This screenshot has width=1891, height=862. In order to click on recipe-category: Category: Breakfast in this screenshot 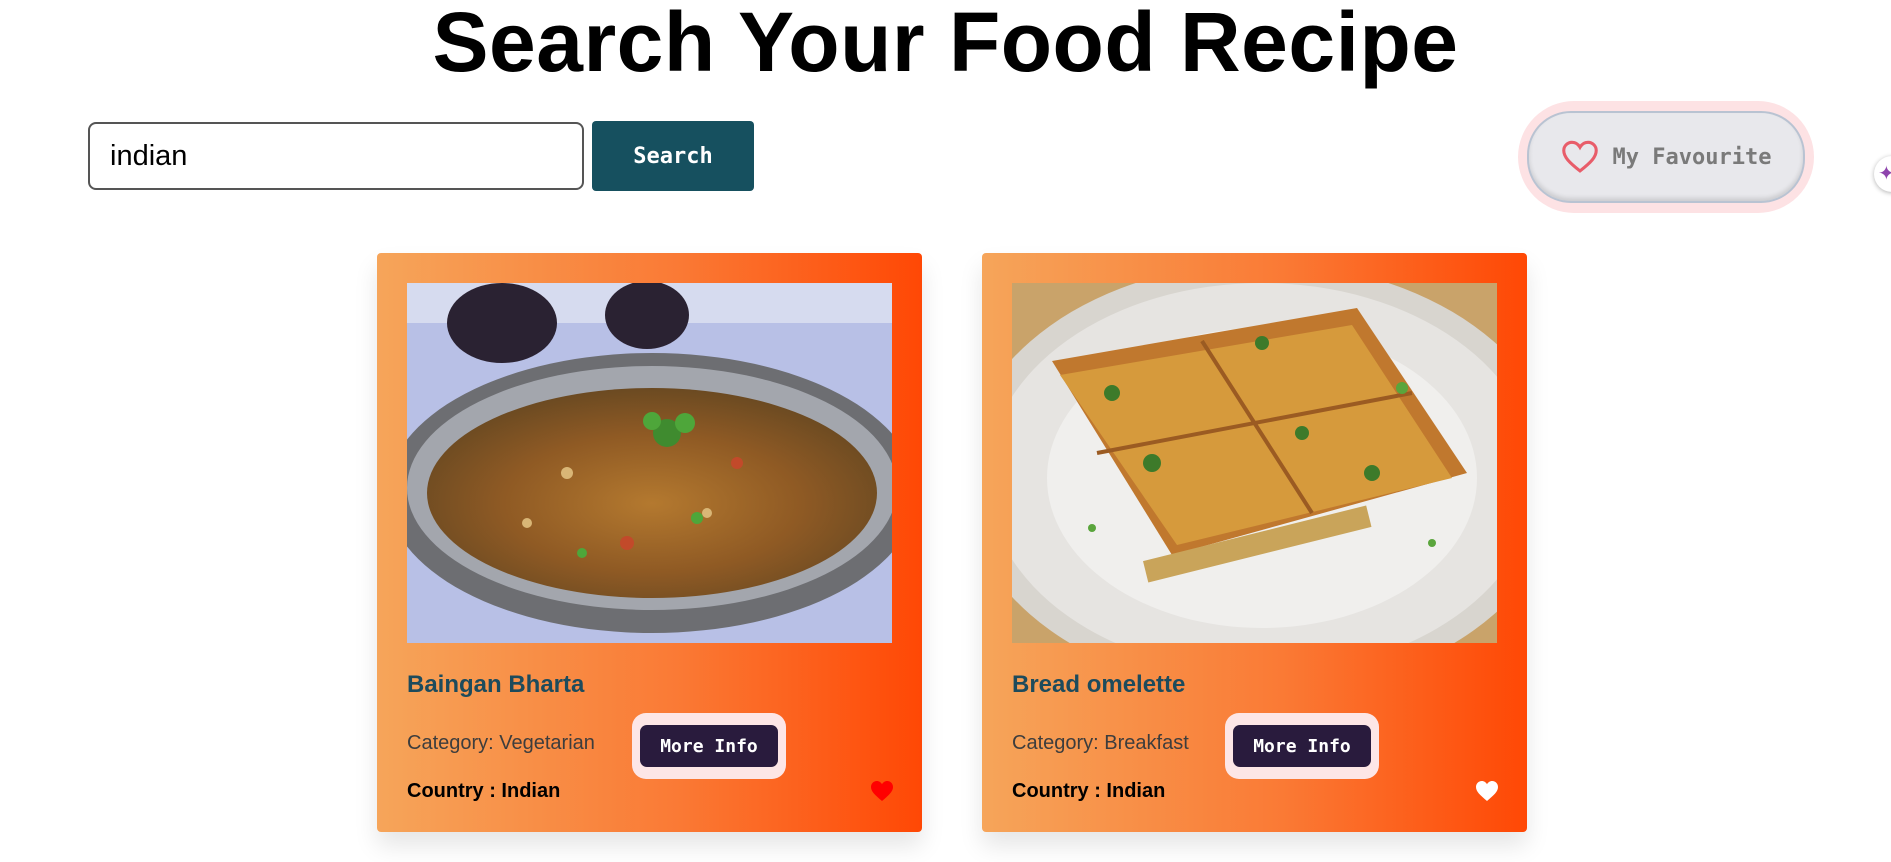, I will do `click(1100, 743)`.